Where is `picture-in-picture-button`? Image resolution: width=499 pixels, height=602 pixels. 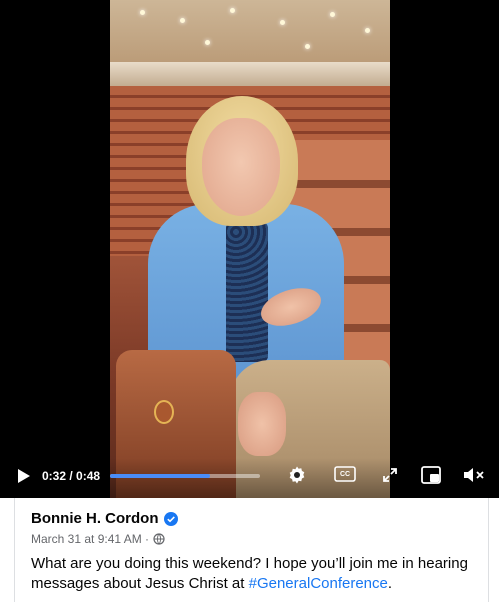
picture-in-picture-button is located at coordinates (431, 475).